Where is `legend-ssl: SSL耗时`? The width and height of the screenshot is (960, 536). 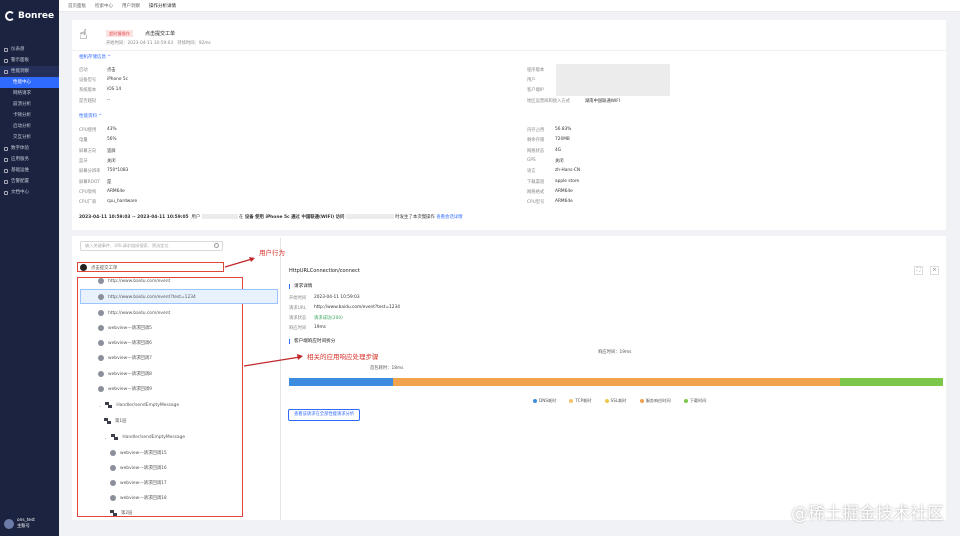 legend-ssl: SSL耗时 is located at coordinates (615, 401).